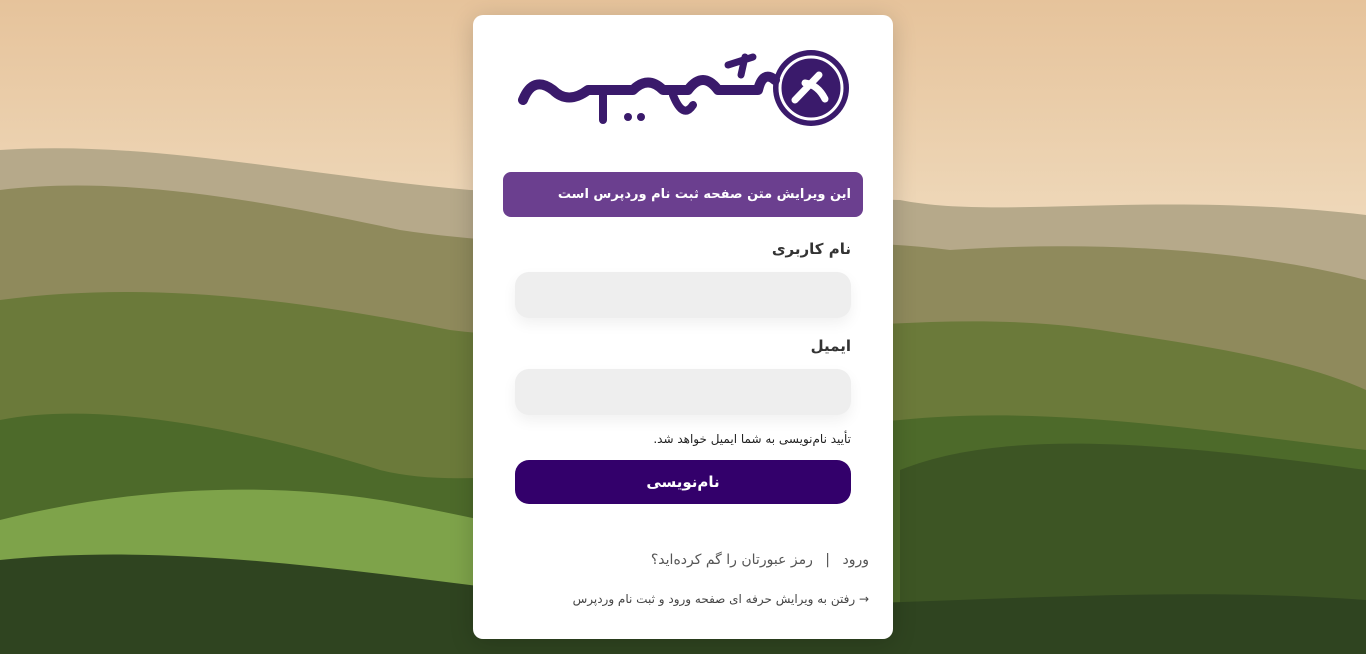 The width and height of the screenshot is (1366, 654). Describe the element at coordinates (683, 295) in the screenshot. I see `username-input` at that location.